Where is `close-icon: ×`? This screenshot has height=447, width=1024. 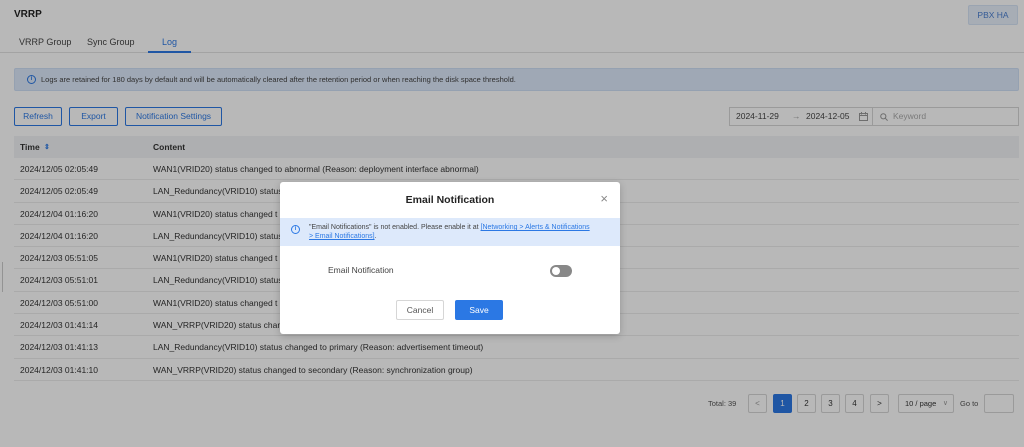 close-icon: × is located at coordinates (604, 198).